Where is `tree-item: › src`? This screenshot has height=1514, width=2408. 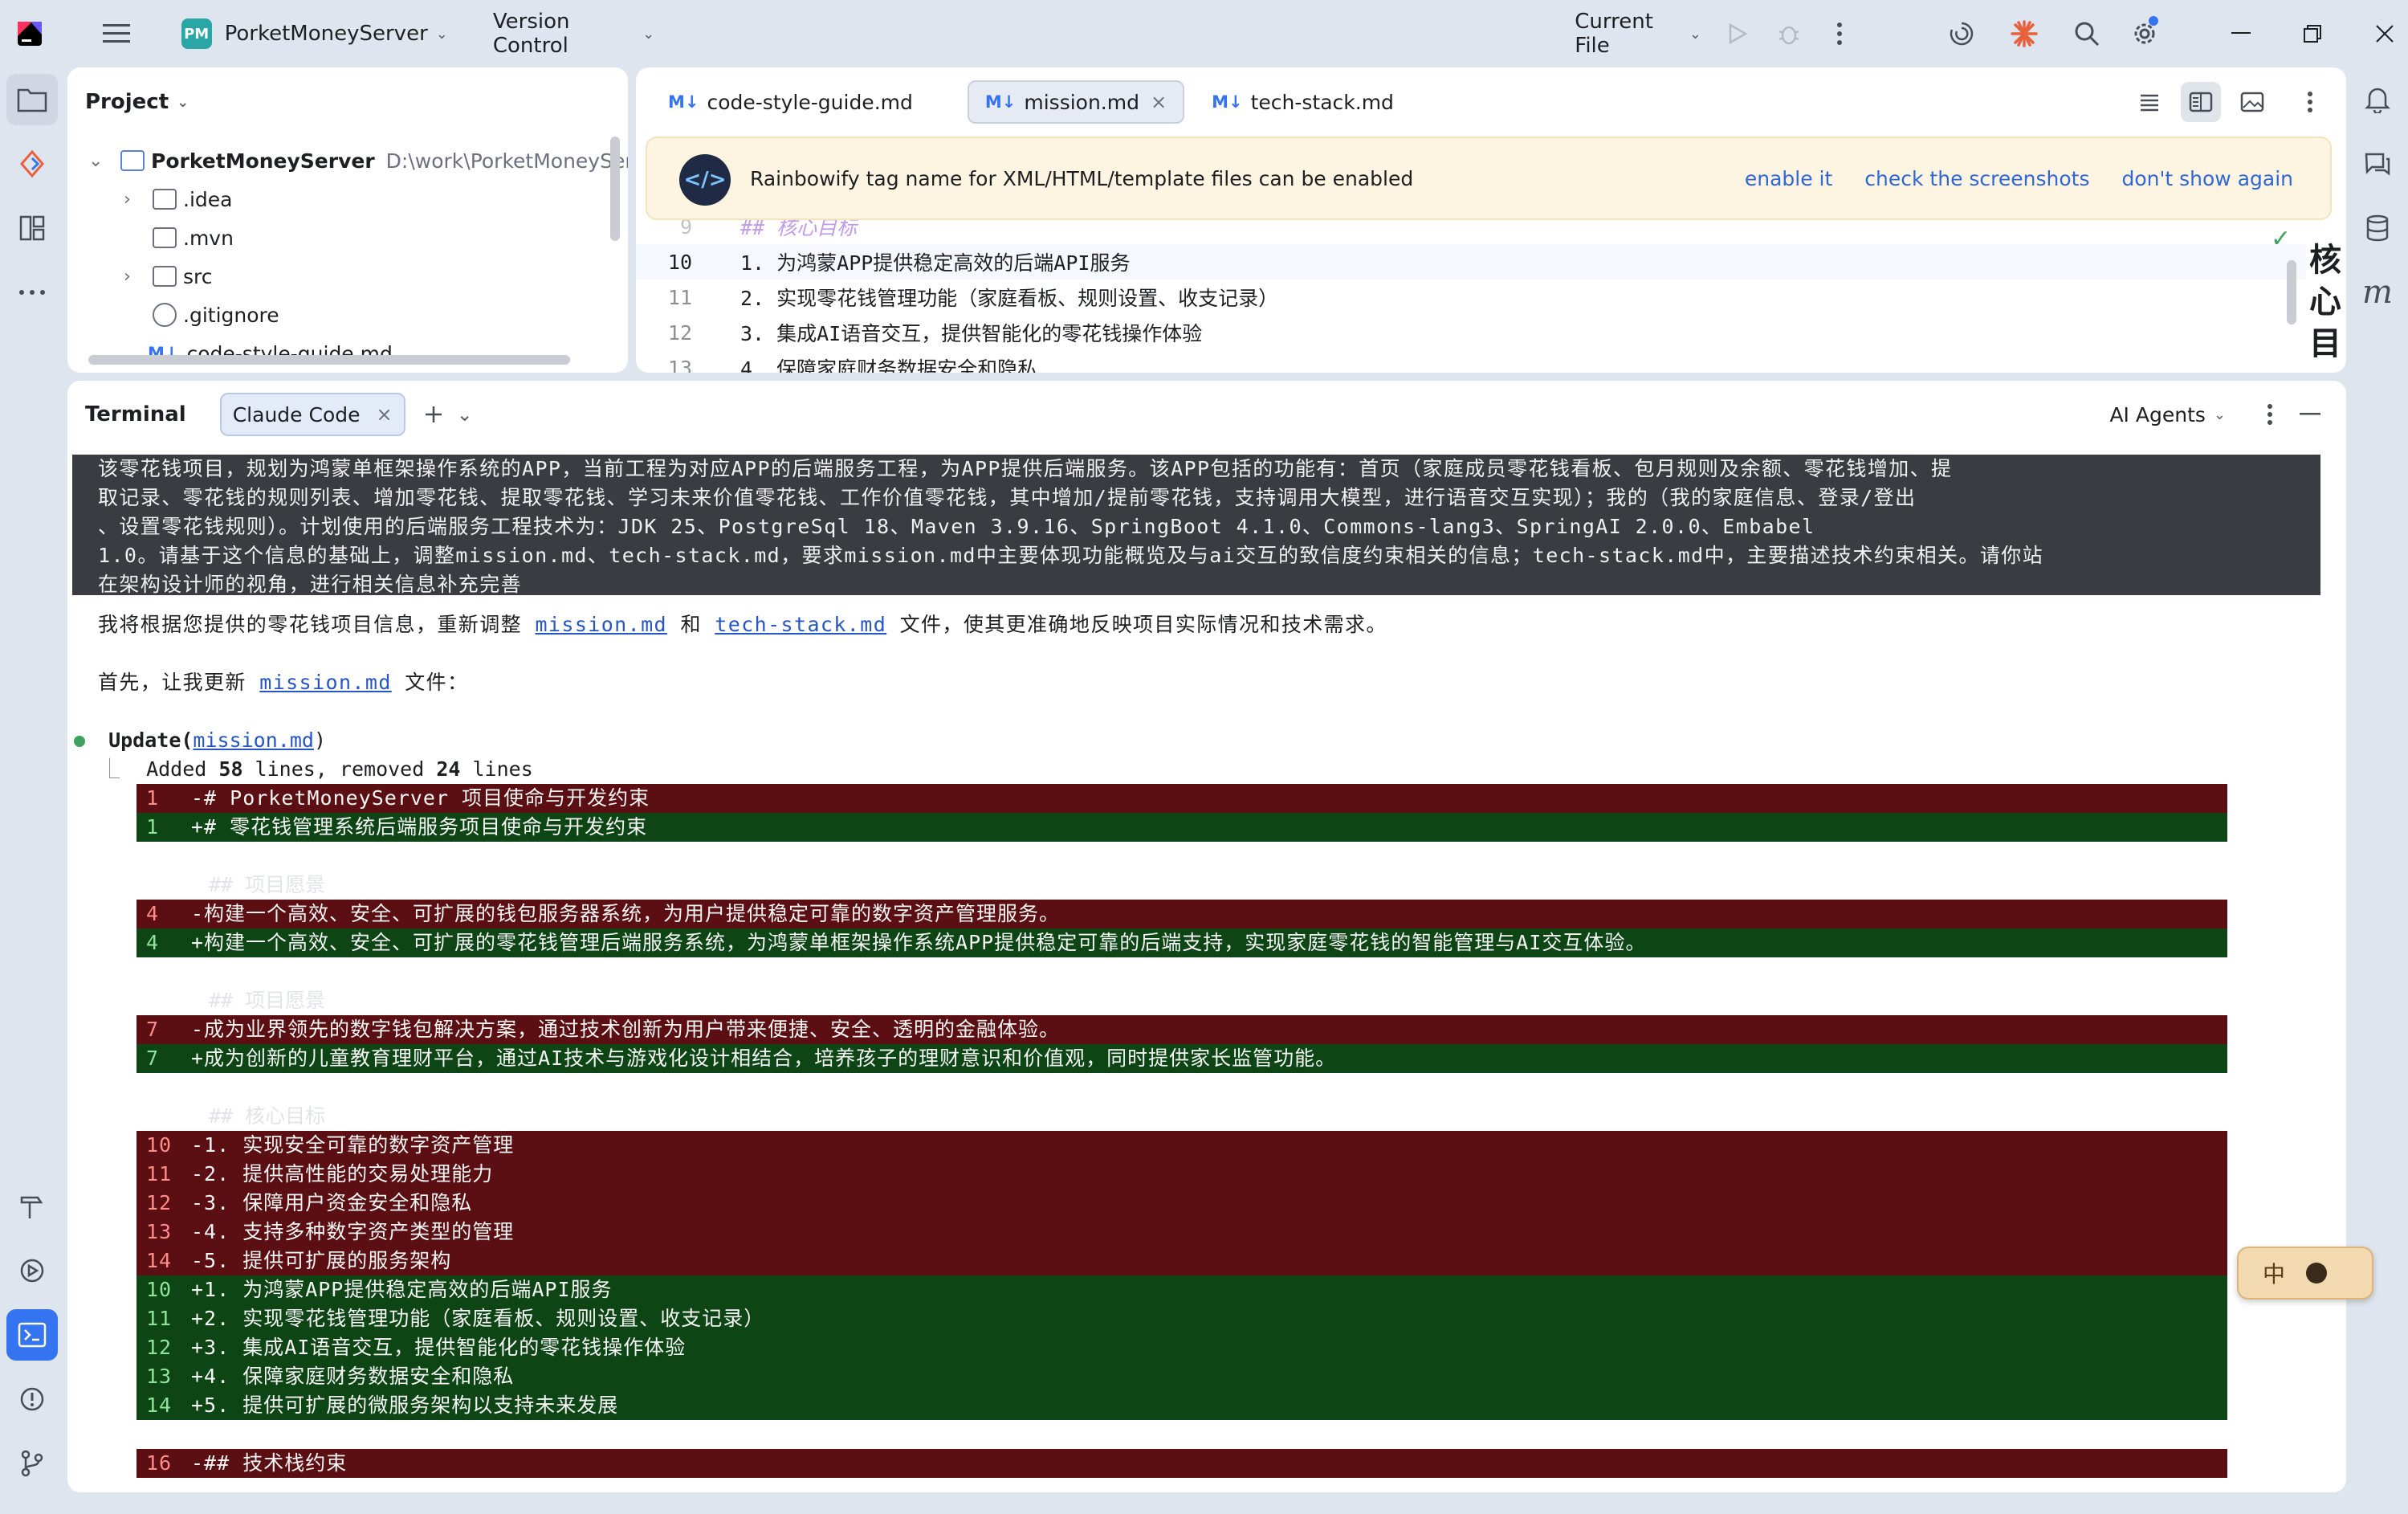
tree-item: › src is located at coordinates (168, 276).